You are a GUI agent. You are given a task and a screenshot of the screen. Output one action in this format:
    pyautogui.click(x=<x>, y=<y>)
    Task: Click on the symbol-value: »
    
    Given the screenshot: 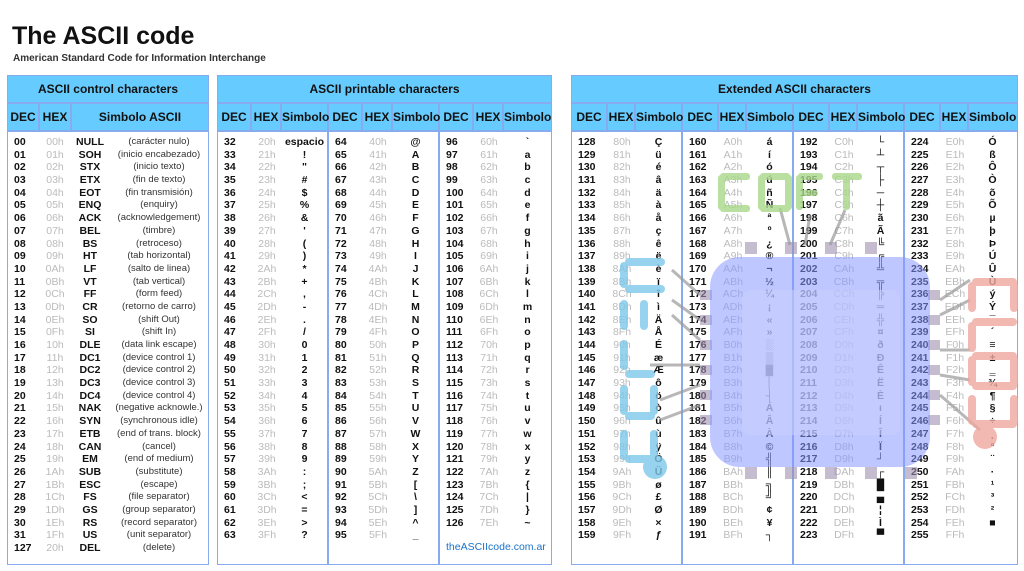 What is the action you would take?
    pyautogui.click(x=769, y=332)
    